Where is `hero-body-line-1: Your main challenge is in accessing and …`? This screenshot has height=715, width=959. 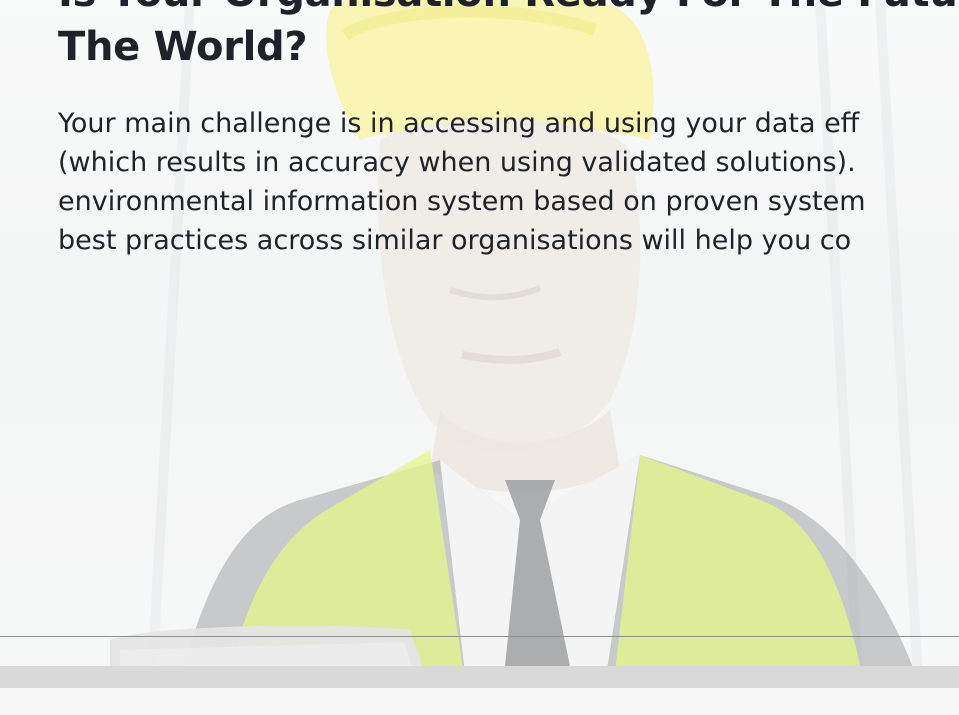
hero-body-line-1: Your main challenge is in accessing and … is located at coordinates (459, 123).